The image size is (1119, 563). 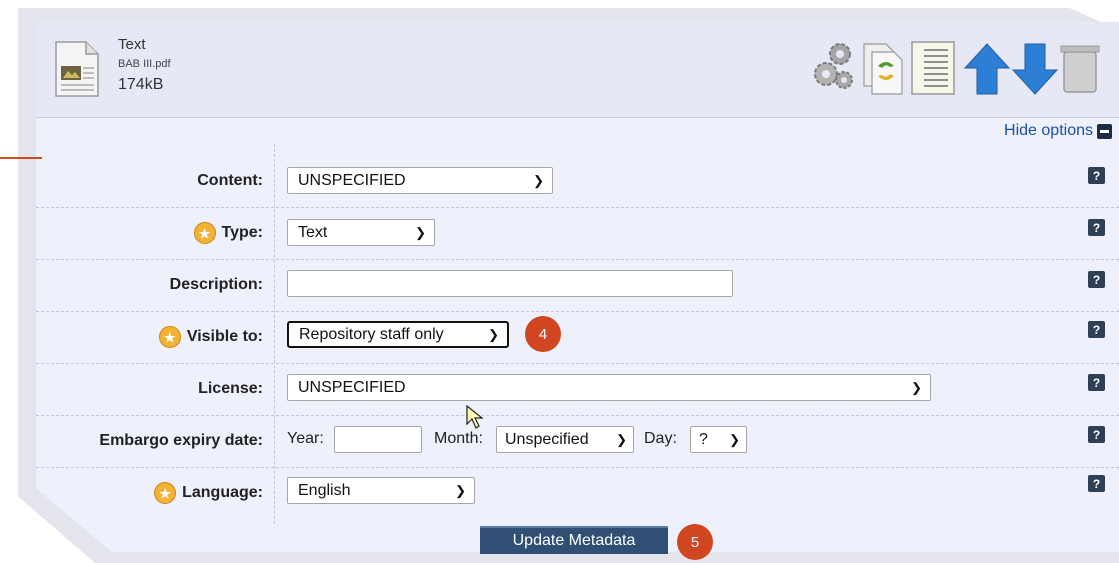 I want to click on file-size: 174kB, so click(x=141, y=84).